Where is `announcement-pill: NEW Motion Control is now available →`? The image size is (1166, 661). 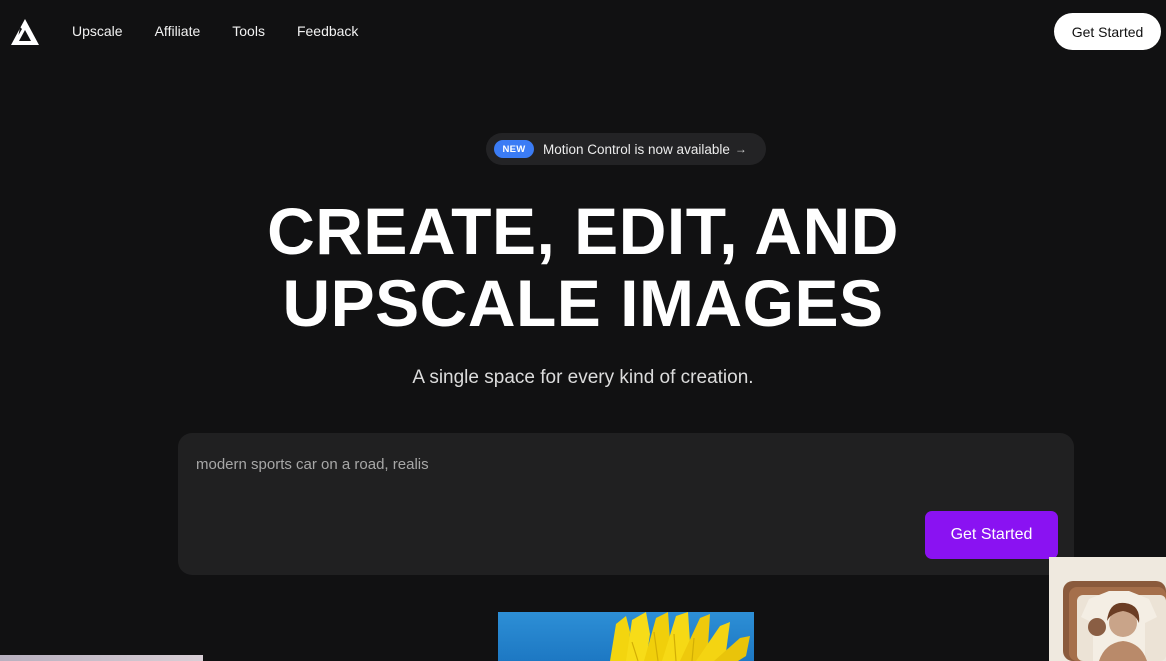
announcement-pill: NEW Motion Control is now available → is located at coordinates (626, 149).